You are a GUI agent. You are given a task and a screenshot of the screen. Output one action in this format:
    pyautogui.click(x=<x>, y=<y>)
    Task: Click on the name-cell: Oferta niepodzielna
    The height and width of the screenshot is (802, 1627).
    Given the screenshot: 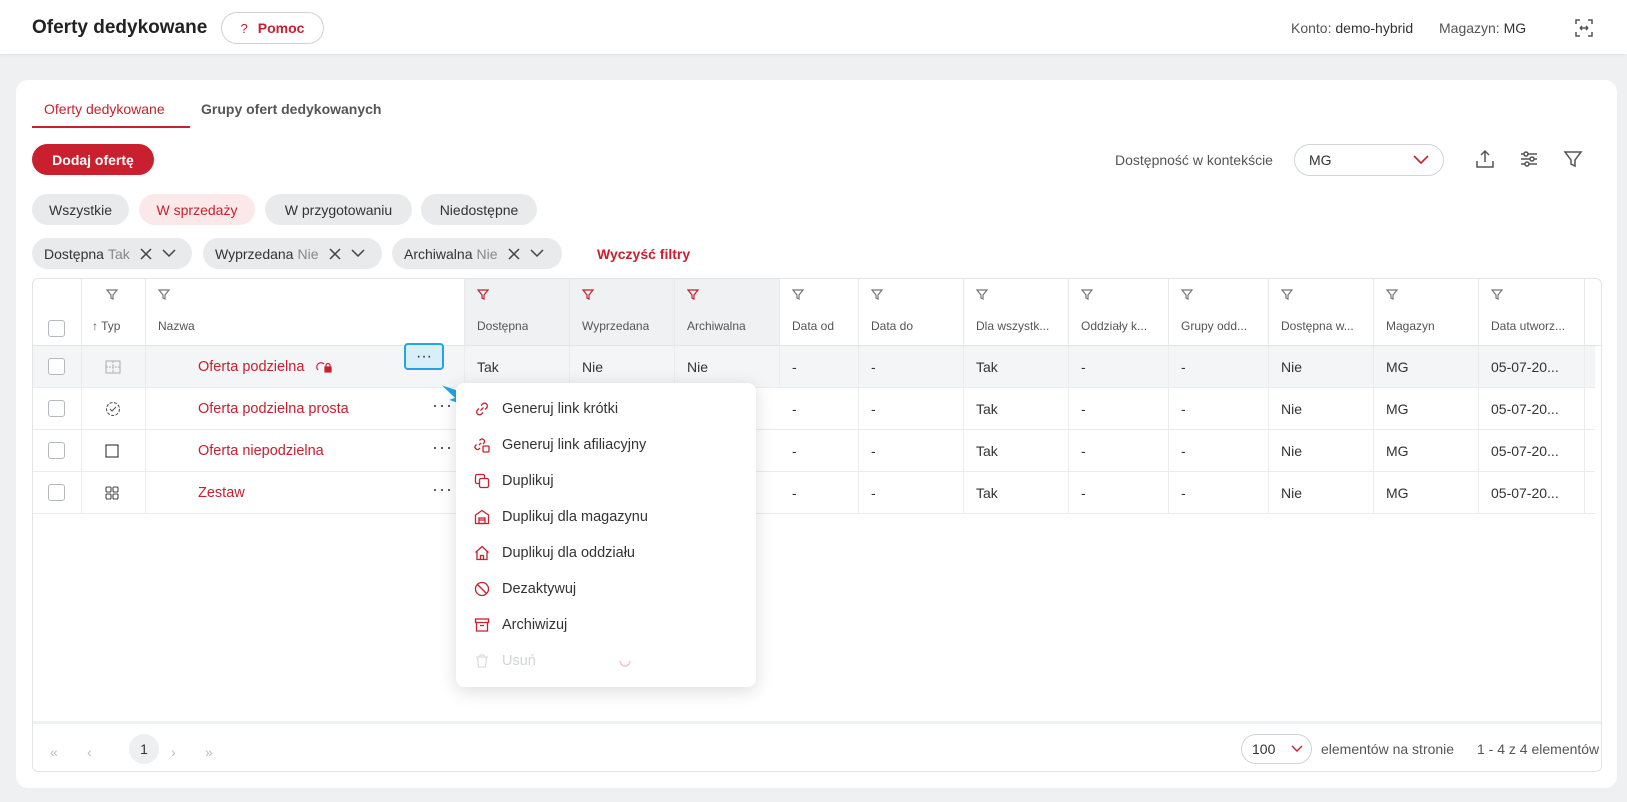 What is the action you would take?
    pyautogui.click(x=305, y=450)
    